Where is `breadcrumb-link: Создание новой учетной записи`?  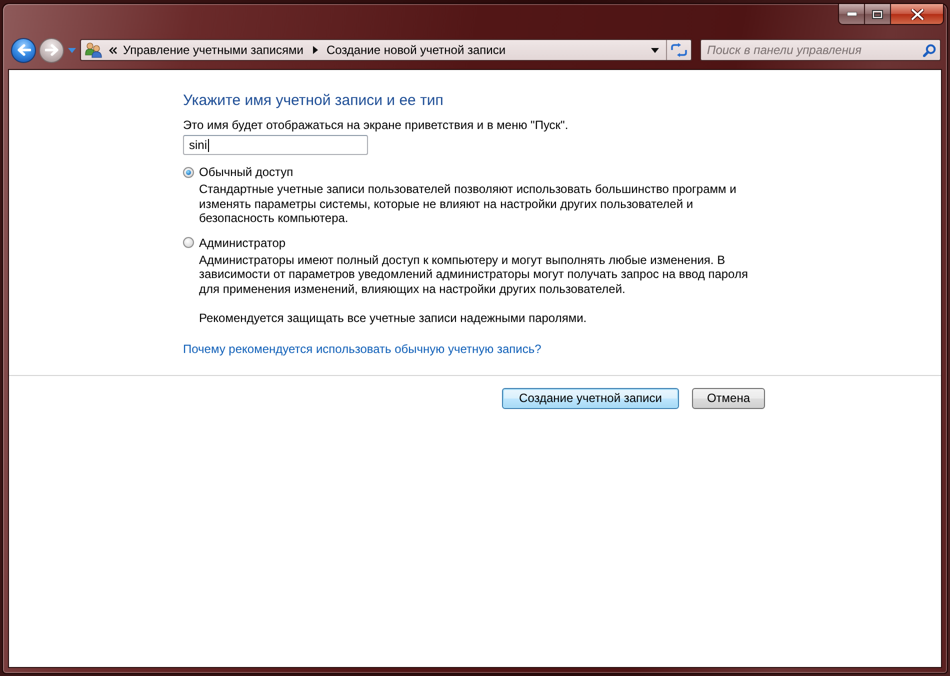 breadcrumb-link: Создание новой учетной записи is located at coordinates (419, 50).